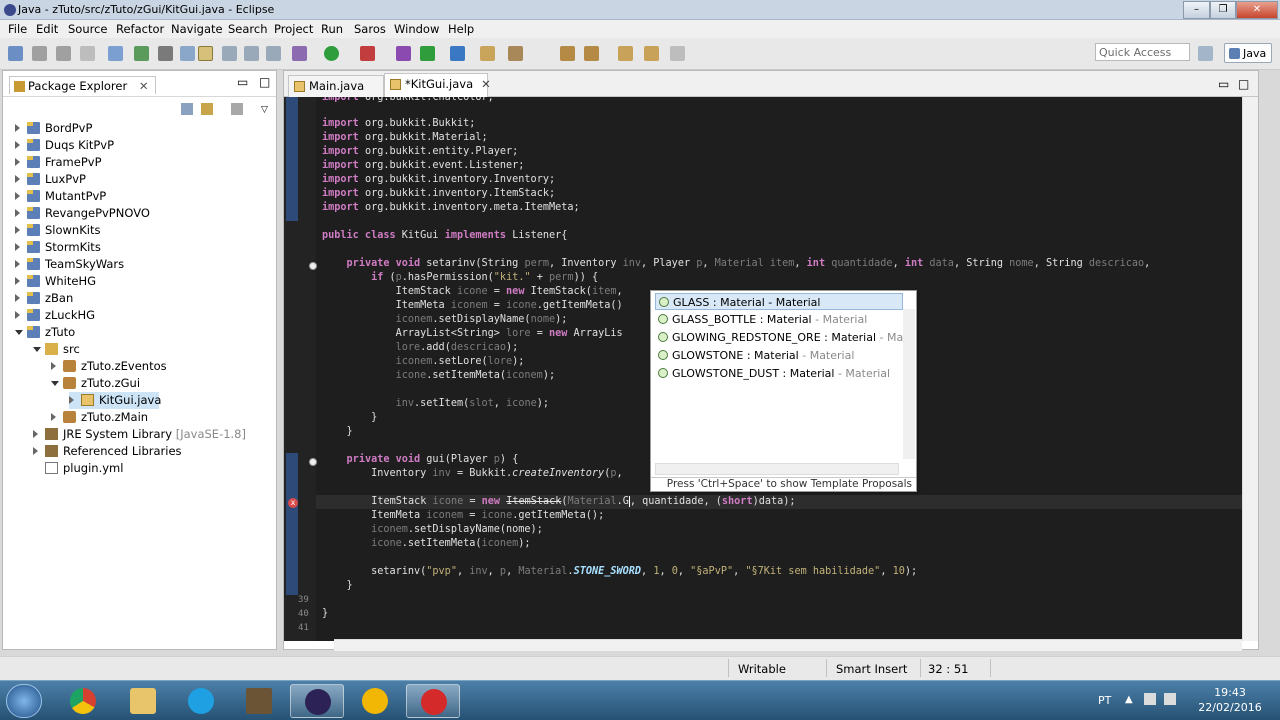 The width and height of the screenshot is (1280, 720). What do you see at coordinates (487, 53) in the screenshot?
I see `open-type-icon` at bounding box center [487, 53].